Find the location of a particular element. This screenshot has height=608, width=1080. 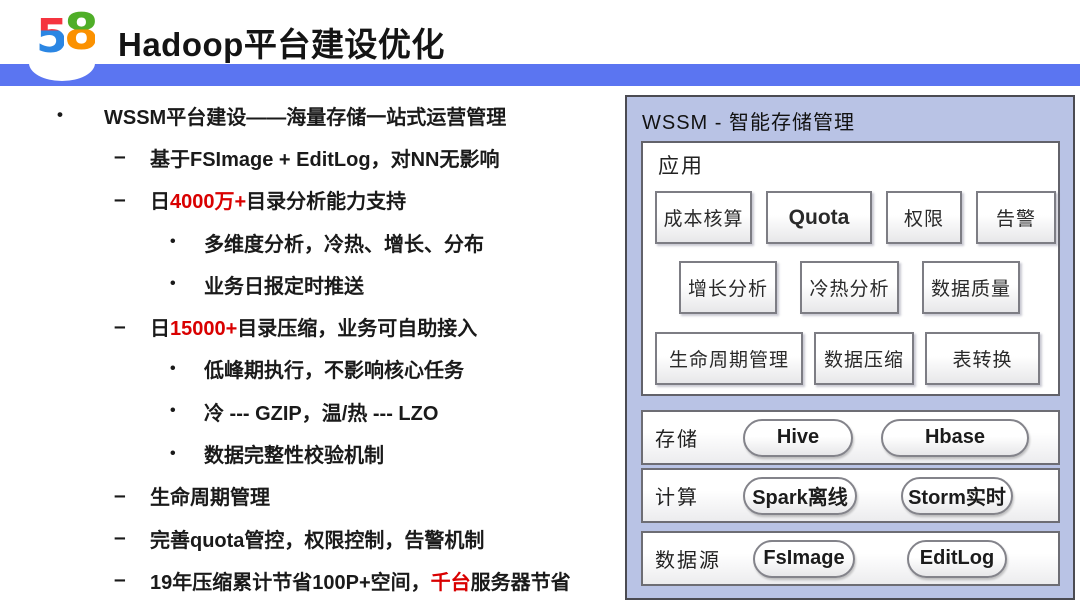

module-box-convert: 表转换 is located at coordinates (982, 358).